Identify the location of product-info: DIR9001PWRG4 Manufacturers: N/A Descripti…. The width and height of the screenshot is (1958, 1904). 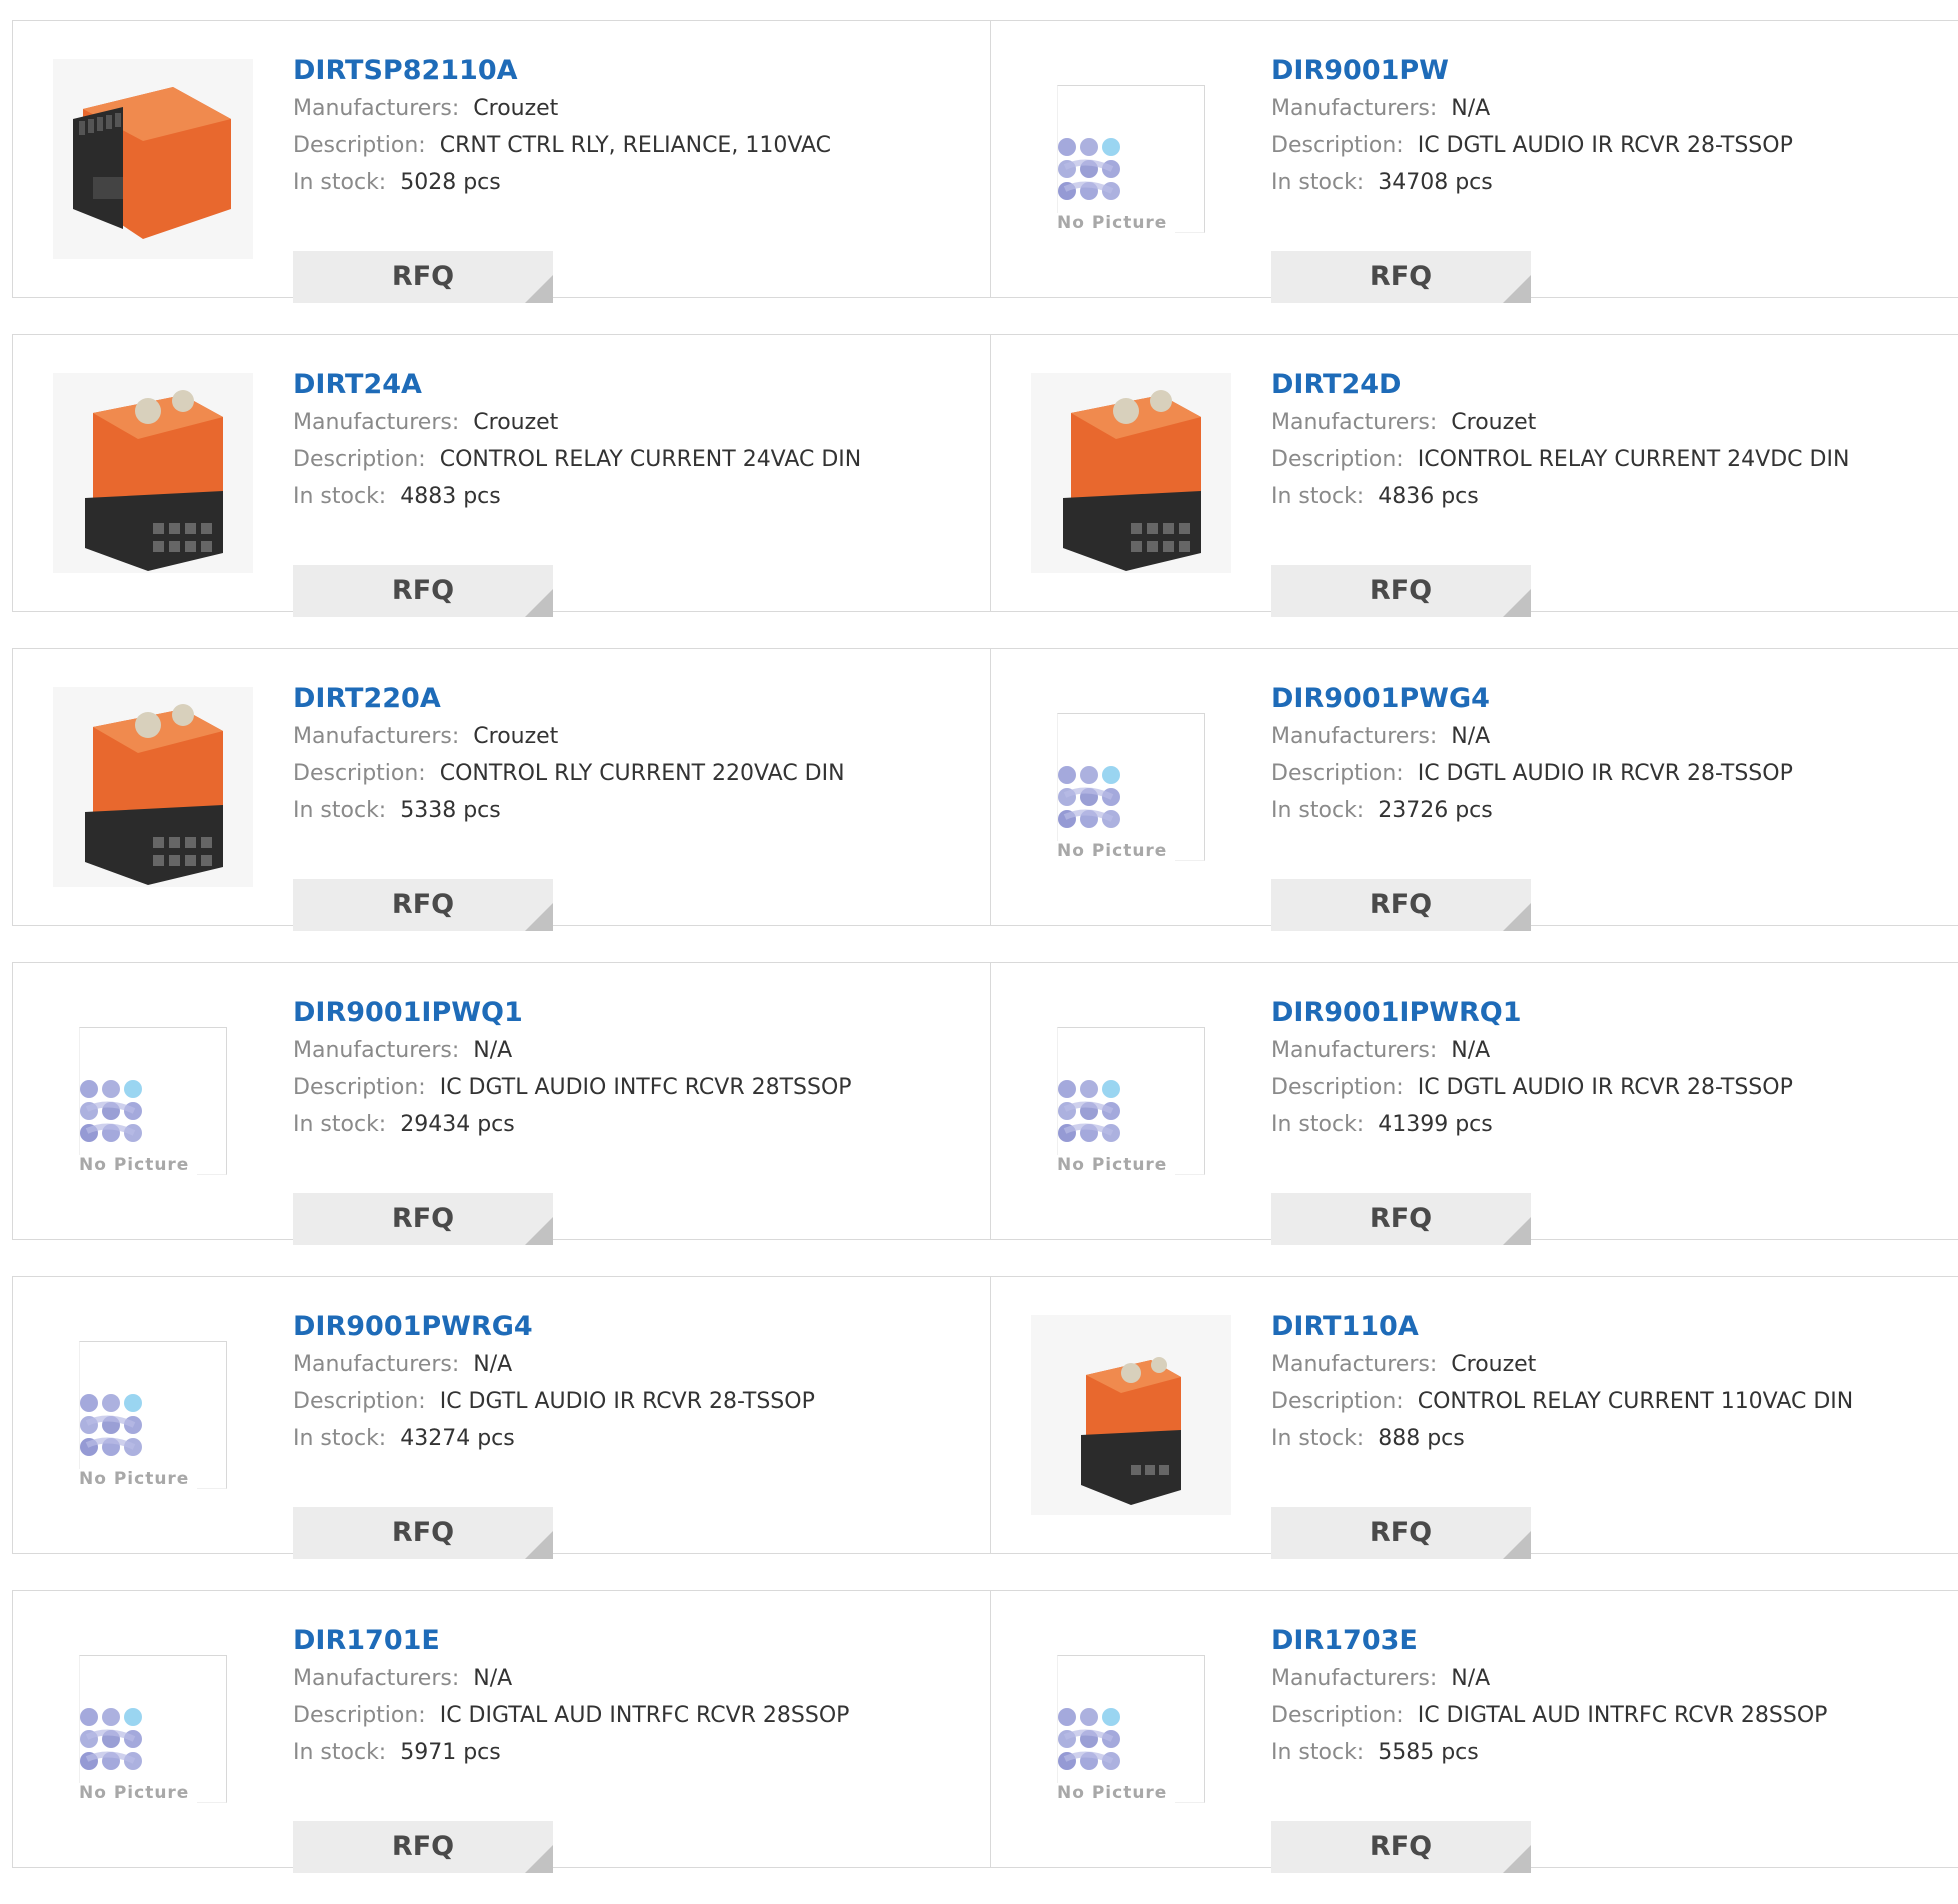
(633, 1433).